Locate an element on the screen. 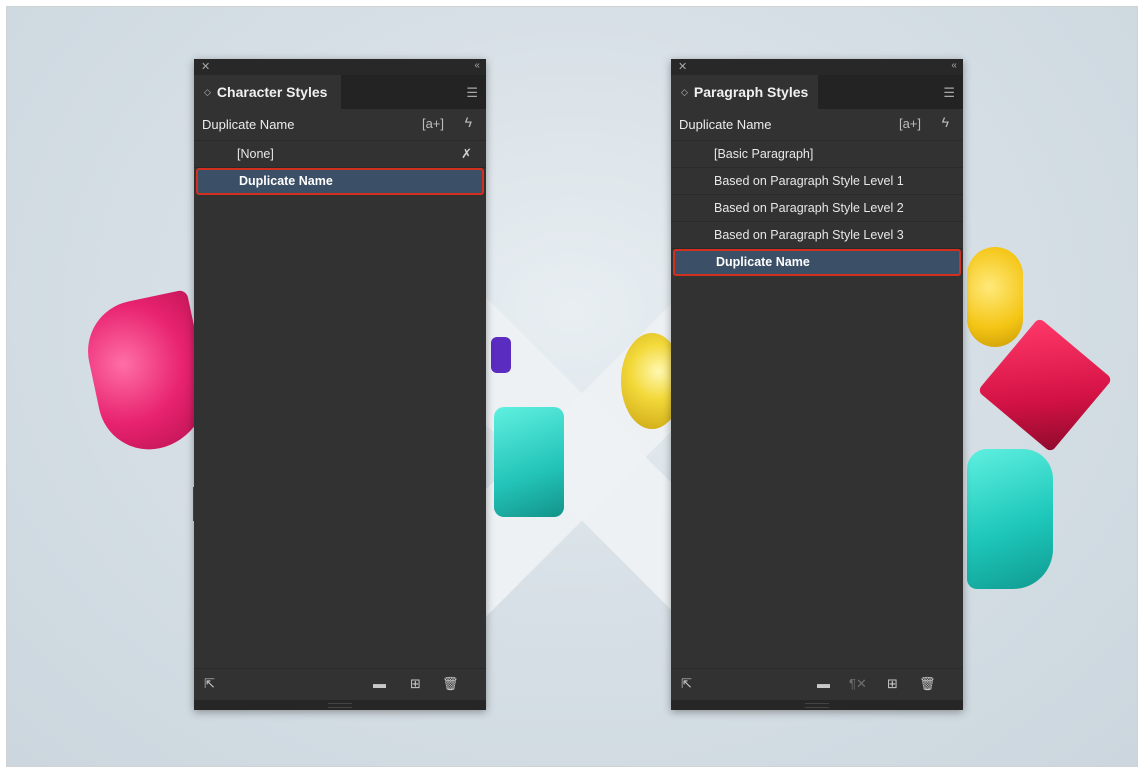 This screenshot has height=769, width=1144. panel-bottom-toolbar: ⇱ ▬ ⊞ 🗑 is located at coordinates (340, 684).